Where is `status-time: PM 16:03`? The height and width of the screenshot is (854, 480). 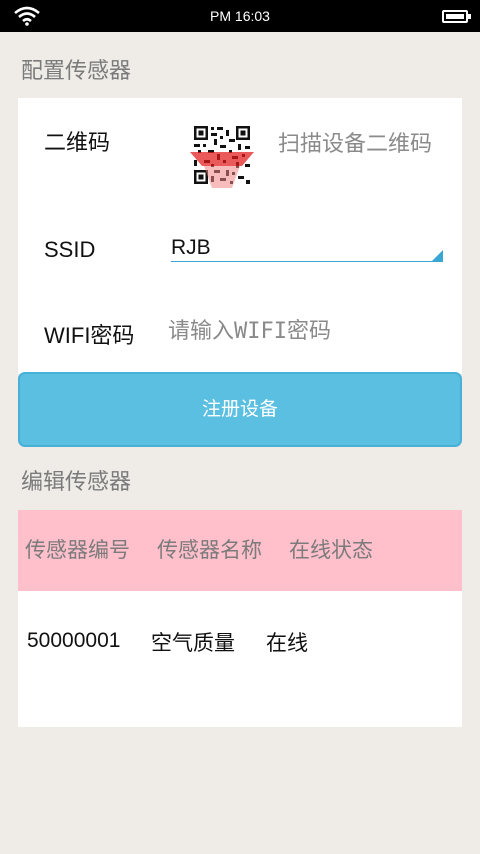 status-time: PM 16:03 is located at coordinates (240, 16).